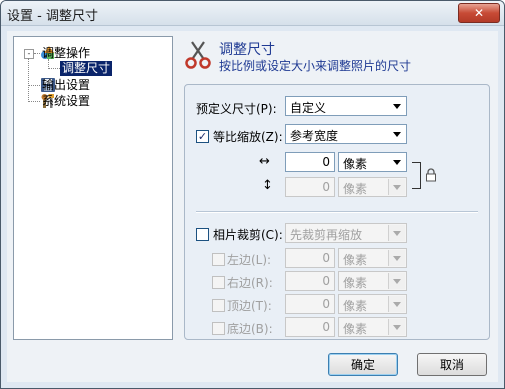 The width and height of the screenshot is (505, 389). I want to click on tree-item-resize-ops: 调整操作, so click(65, 53).